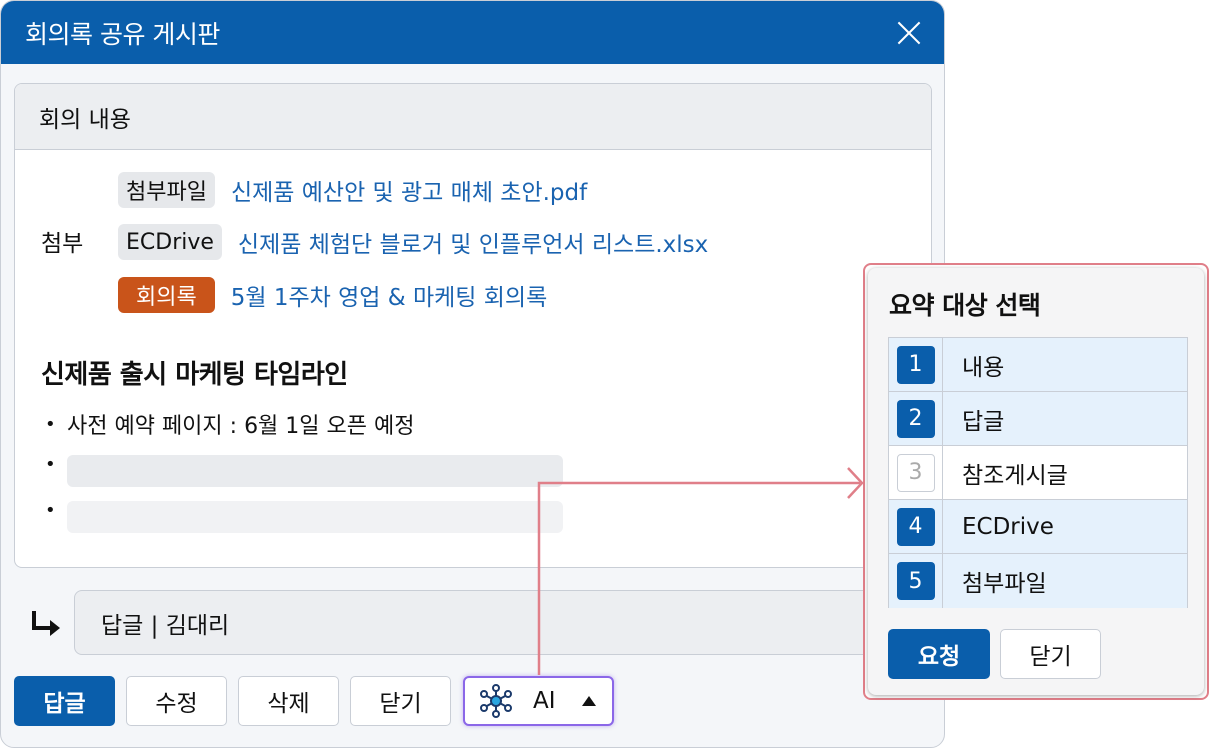 This screenshot has height=750, width=1210. I want to click on option-number: 2, so click(915, 418).